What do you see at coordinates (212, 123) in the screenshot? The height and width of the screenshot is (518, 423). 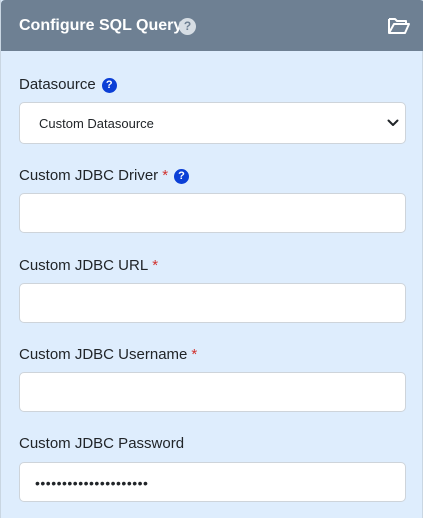 I see `datasource-select: Custom Datasource` at bounding box center [212, 123].